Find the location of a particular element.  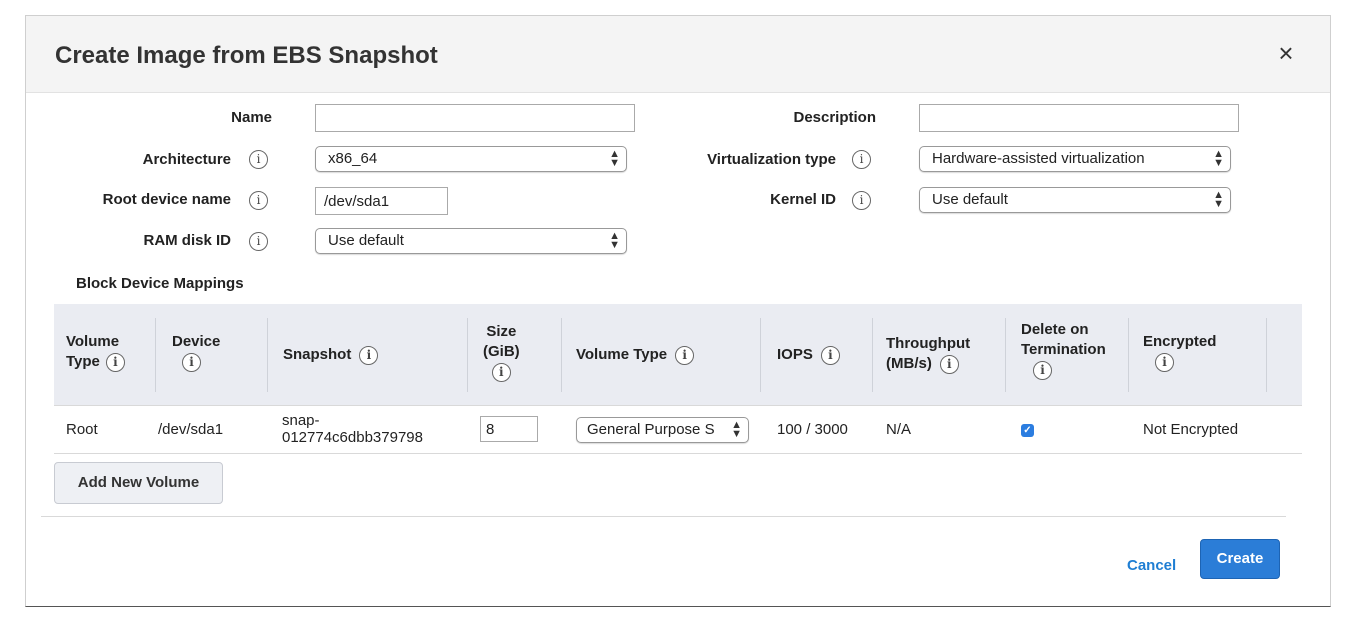

kernel-id-select: Use default ▲ ▼ is located at coordinates (1075, 200).